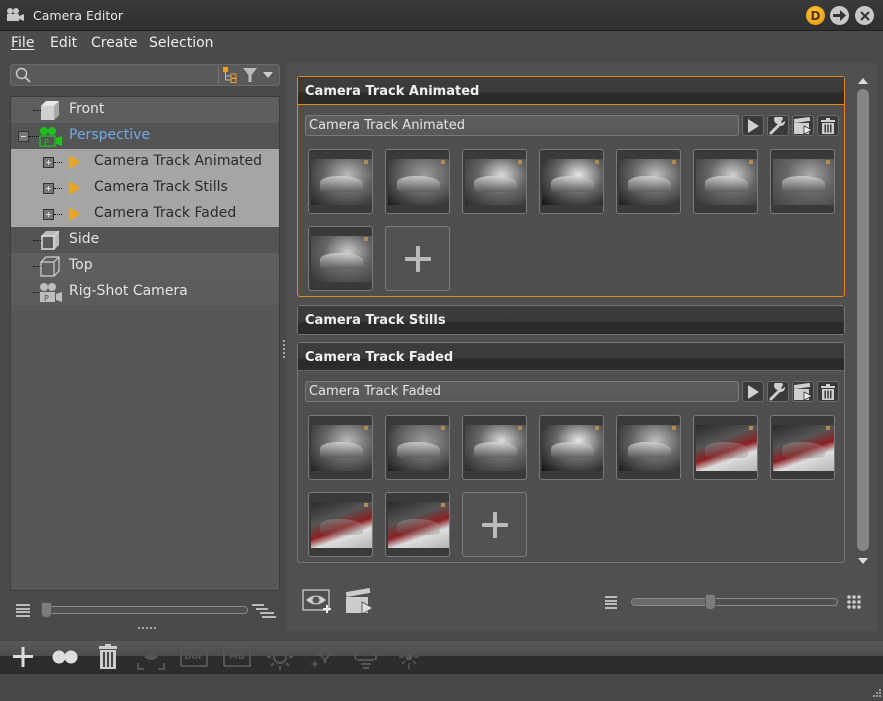 The image size is (883, 701). Describe the element at coordinates (441, 670) in the screenshot. I see `bottom-toolbar: DoF MB` at that location.